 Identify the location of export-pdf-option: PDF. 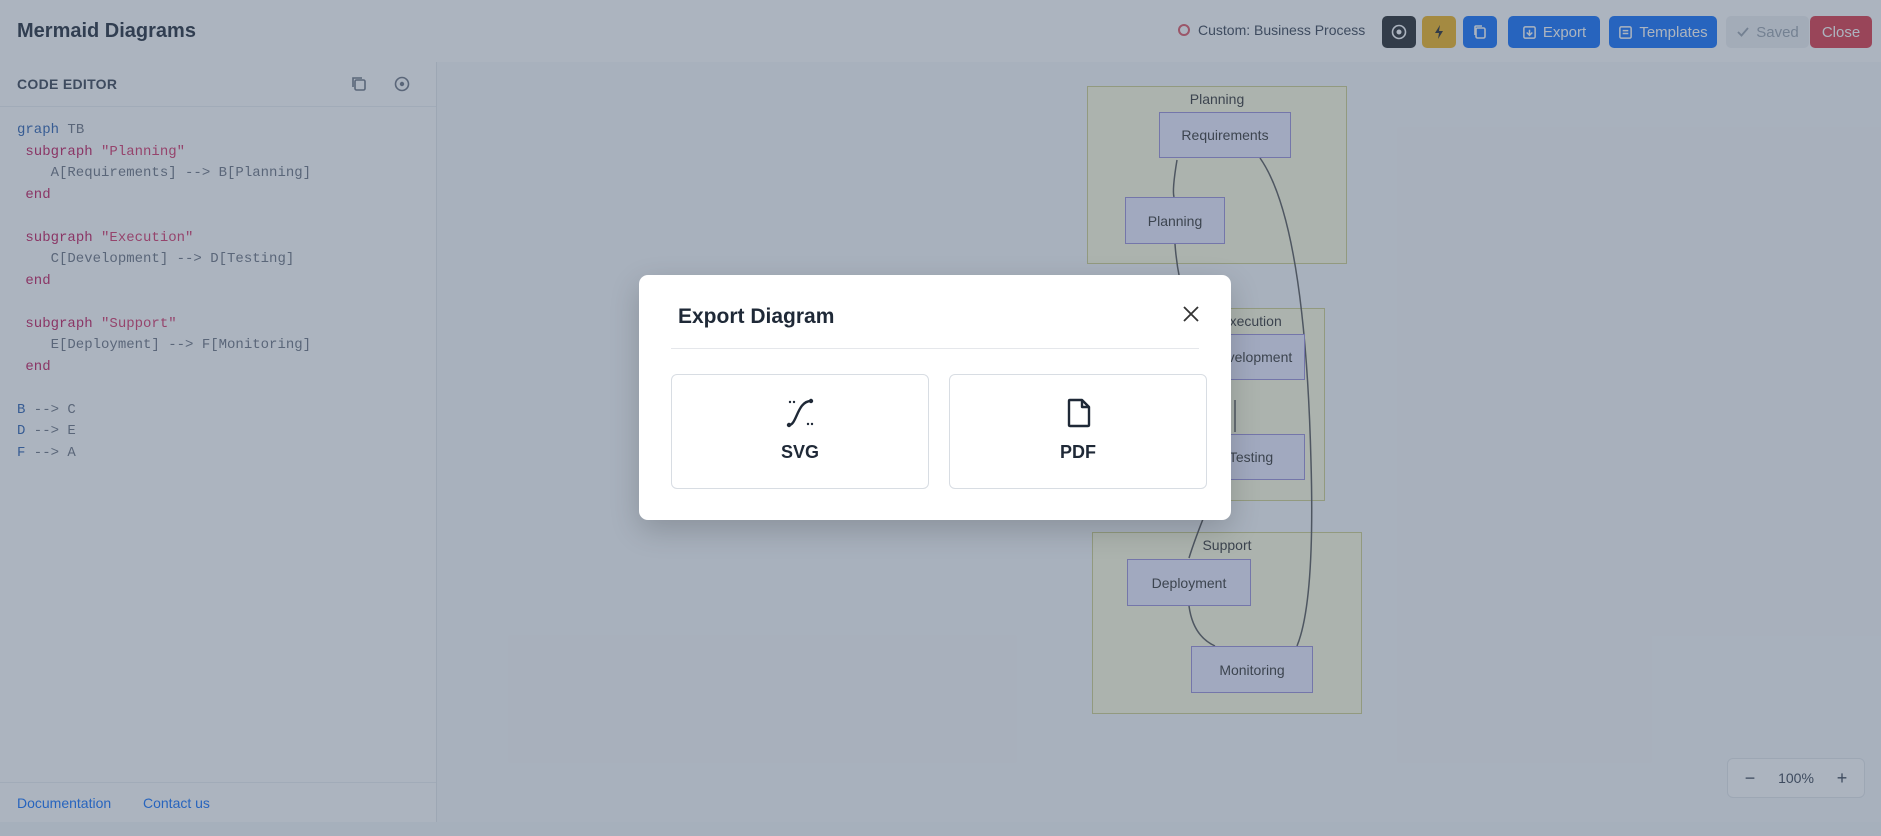
(1078, 431).